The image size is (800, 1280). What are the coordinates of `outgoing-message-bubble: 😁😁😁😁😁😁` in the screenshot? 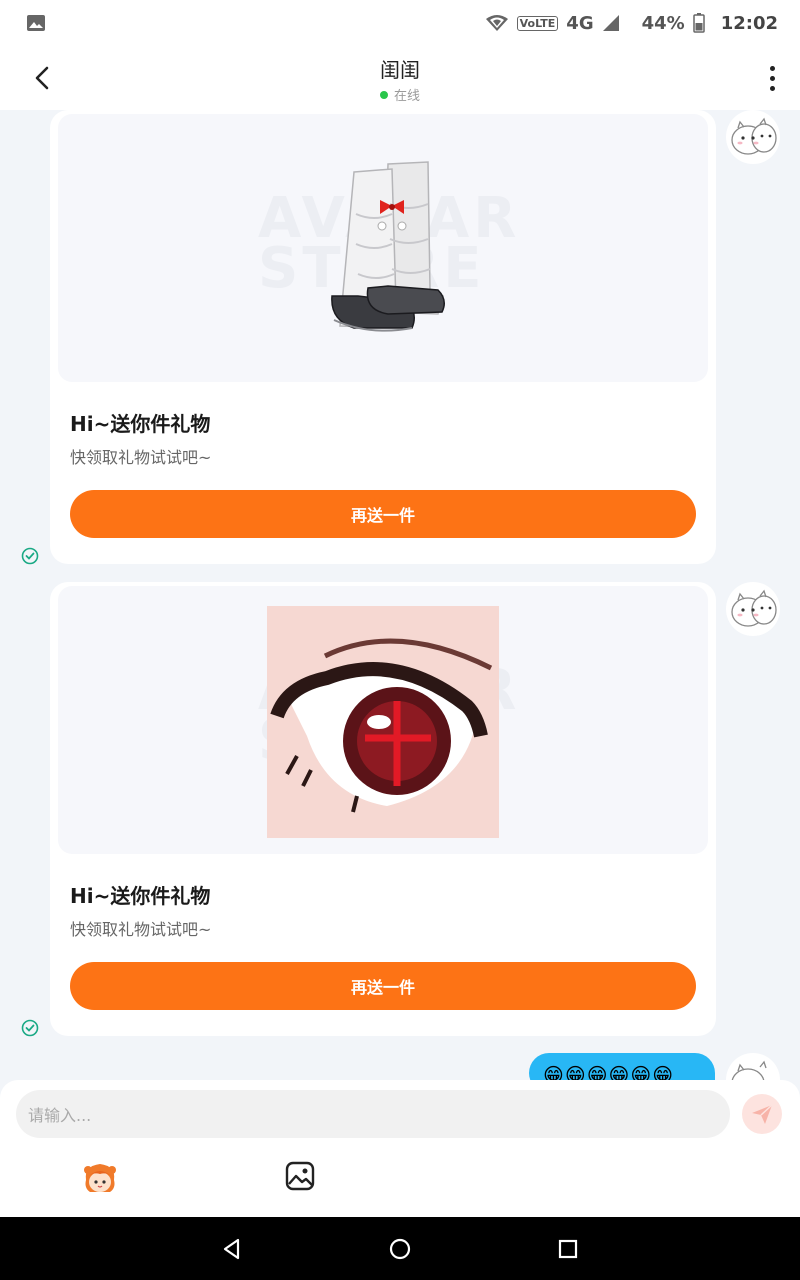 It's located at (622, 1066).